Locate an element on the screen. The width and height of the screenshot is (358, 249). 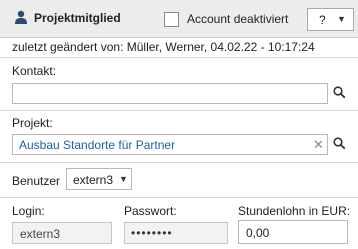
help-label: ? is located at coordinates (322, 20).